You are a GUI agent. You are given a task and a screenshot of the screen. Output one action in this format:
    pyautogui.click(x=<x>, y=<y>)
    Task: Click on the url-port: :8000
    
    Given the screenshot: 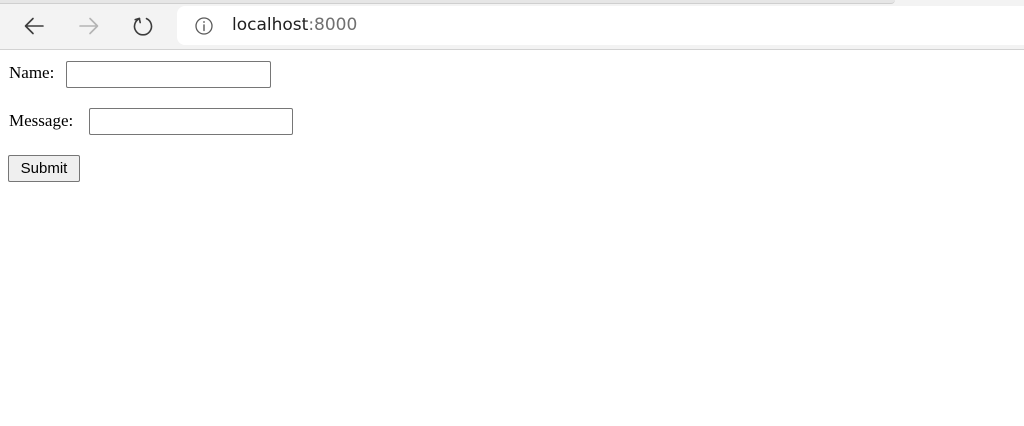 What is the action you would take?
    pyautogui.click(x=333, y=25)
    